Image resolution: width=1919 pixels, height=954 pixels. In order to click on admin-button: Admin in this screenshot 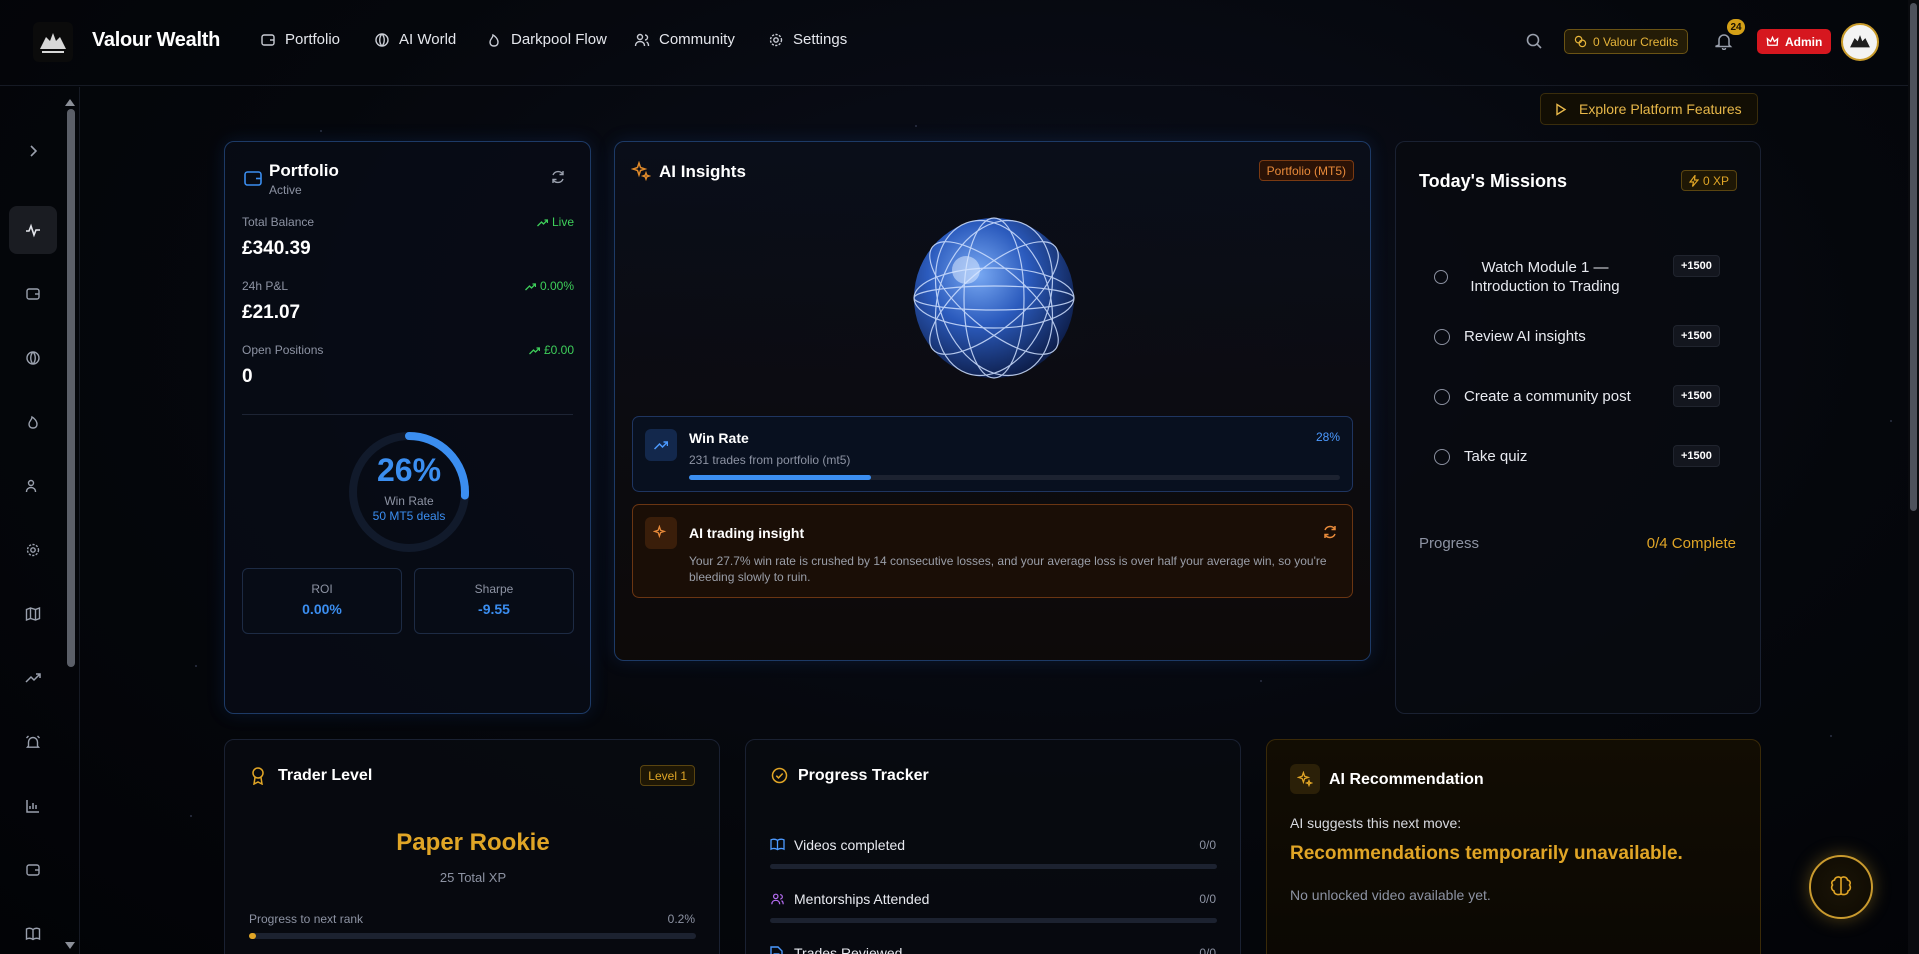, I will do `click(1794, 41)`.